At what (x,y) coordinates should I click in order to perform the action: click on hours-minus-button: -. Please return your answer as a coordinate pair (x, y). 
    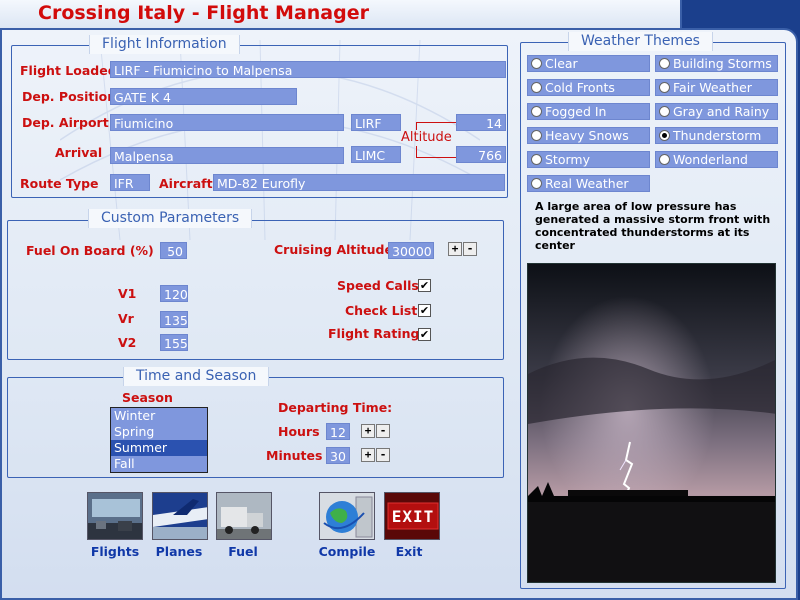
    Looking at the image, I should click on (383, 431).